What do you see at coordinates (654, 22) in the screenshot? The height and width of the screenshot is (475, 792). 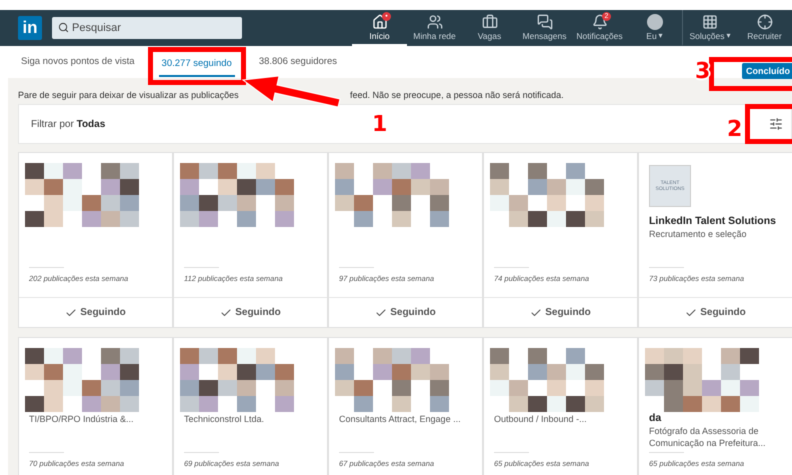 I see `avatar` at bounding box center [654, 22].